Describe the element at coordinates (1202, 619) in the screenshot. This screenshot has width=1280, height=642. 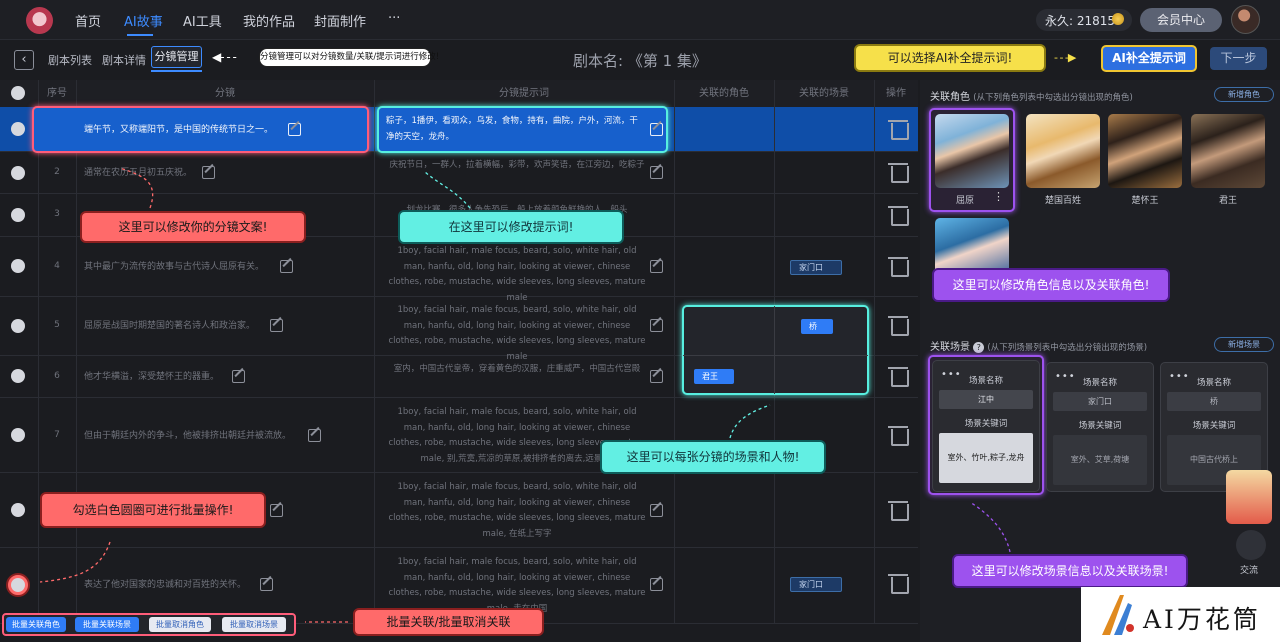
I see `watermark-text: AI万花筒` at that location.